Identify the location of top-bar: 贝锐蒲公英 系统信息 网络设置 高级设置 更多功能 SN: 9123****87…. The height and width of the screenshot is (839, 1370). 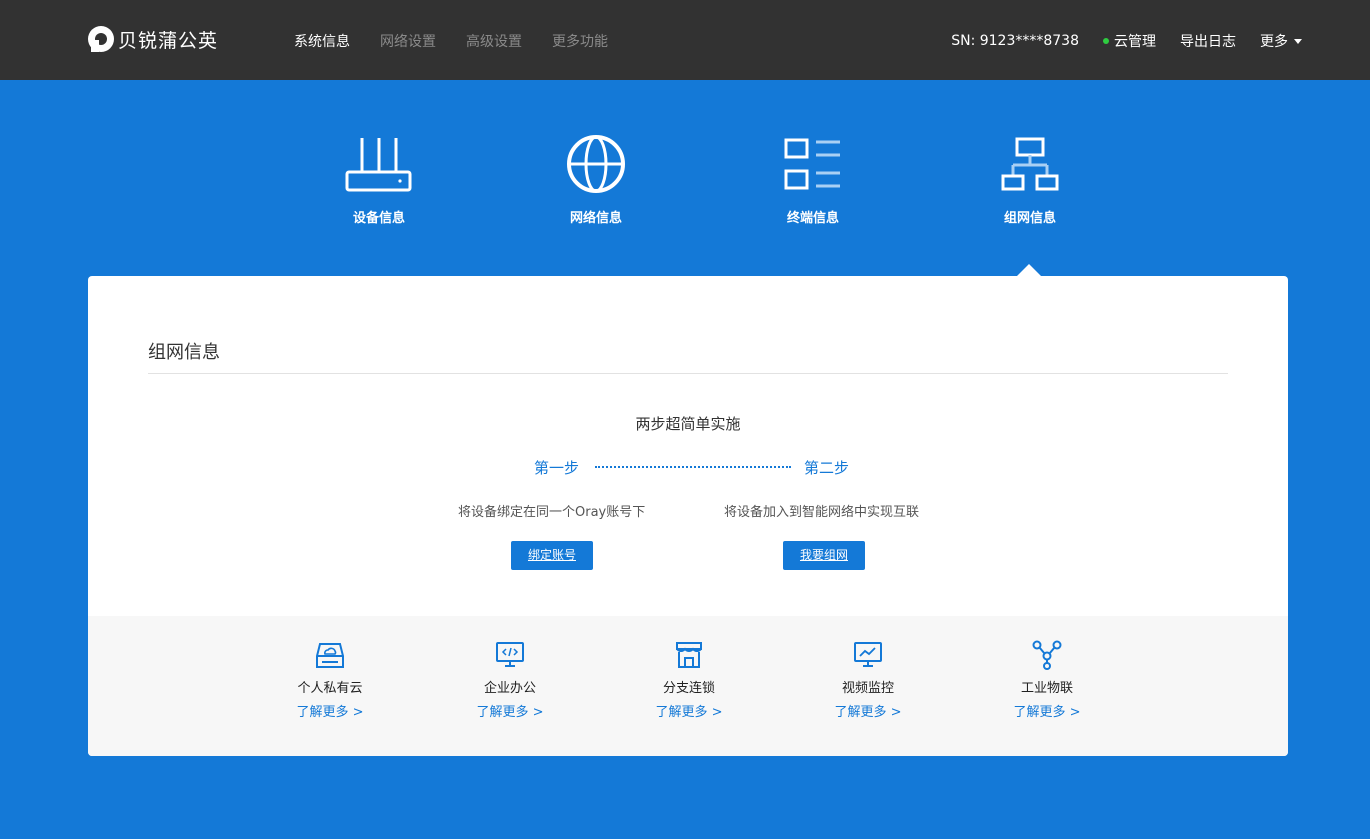
(685, 40).